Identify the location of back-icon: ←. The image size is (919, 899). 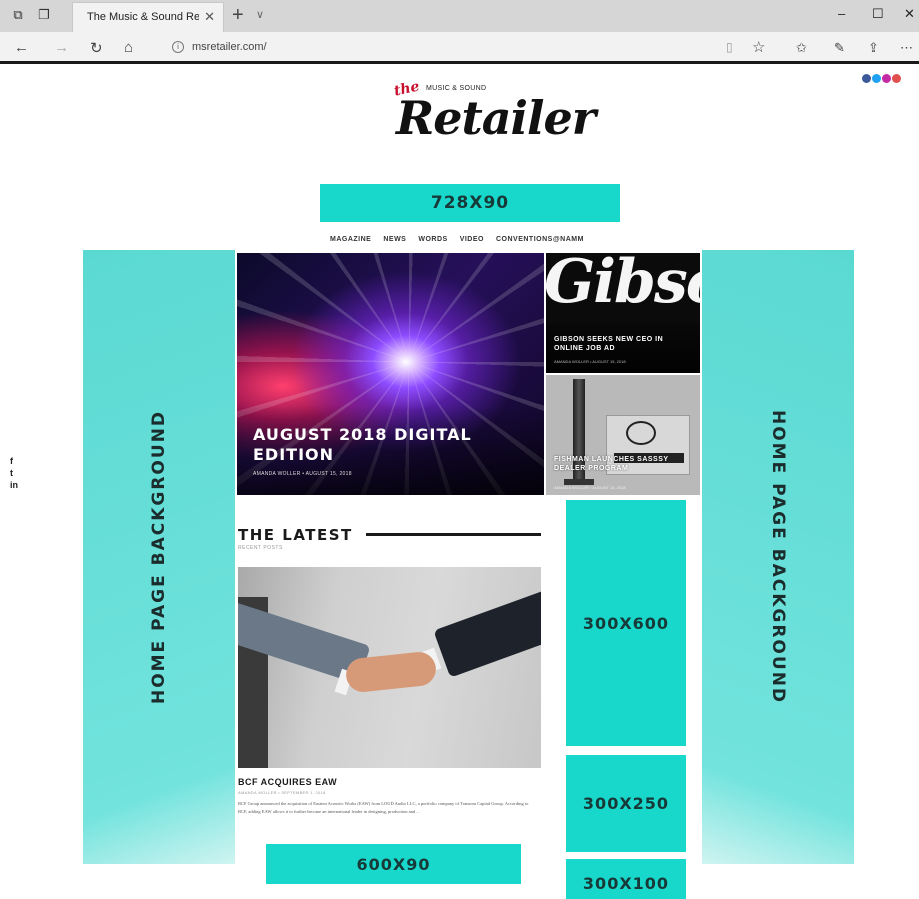
(21, 47).